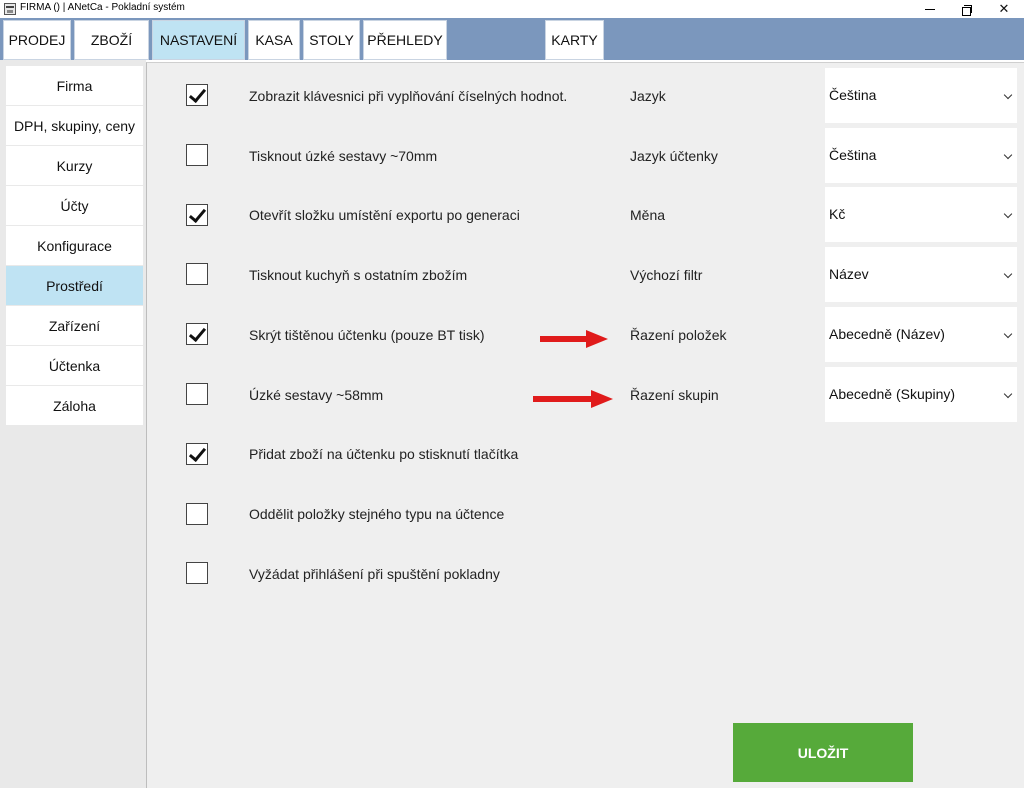  What do you see at coordinates (197, 573) in the screenshot?
I see `checkbox-require-login` at bounding box center [197, 573].